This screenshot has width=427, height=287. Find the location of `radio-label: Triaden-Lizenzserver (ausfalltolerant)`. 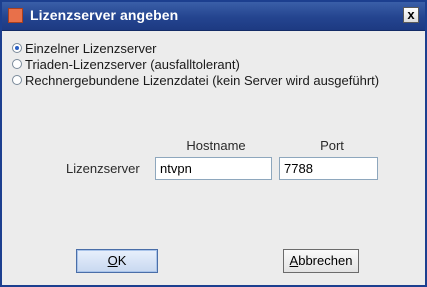

radio-label: Triaden-Lizenzserver (ausfalltolerant) is located at coordinates (132, 64).